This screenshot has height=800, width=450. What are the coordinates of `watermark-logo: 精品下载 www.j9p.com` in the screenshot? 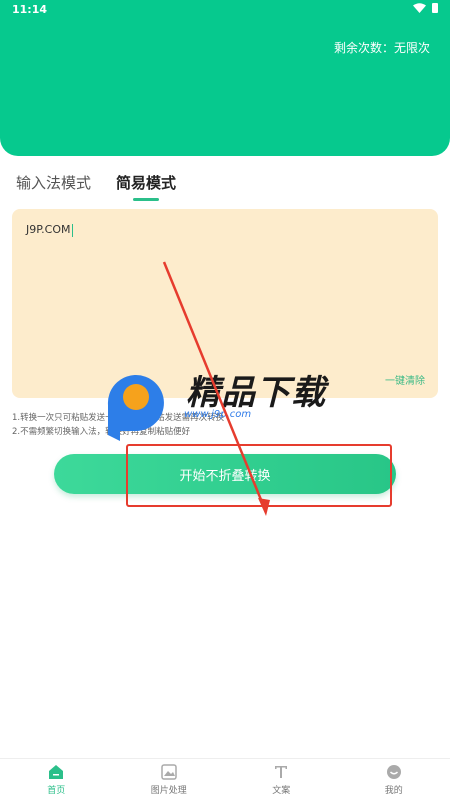 It's located at (228, 405).